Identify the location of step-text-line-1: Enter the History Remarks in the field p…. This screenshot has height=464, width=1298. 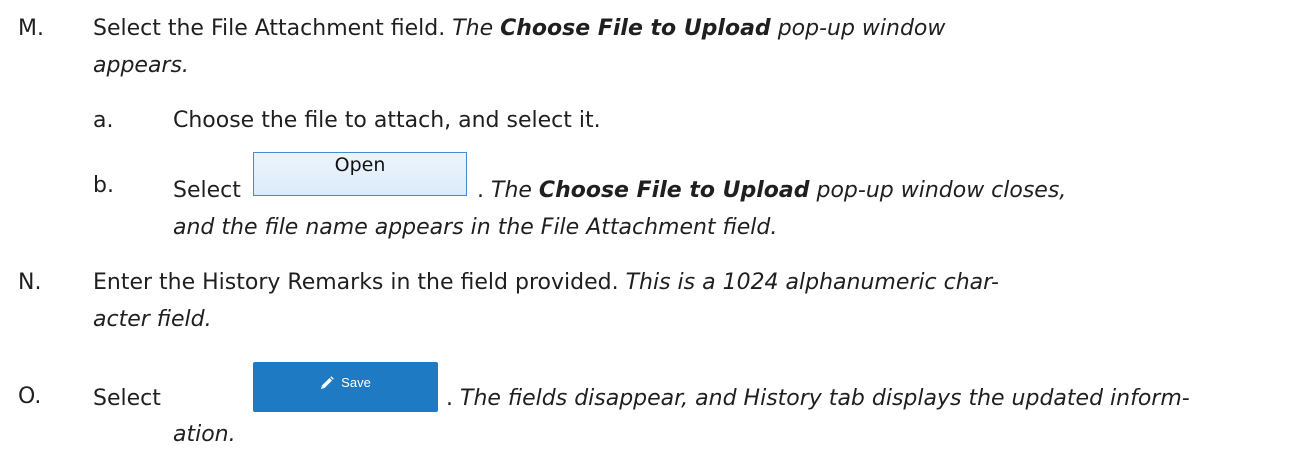
(546, 283).